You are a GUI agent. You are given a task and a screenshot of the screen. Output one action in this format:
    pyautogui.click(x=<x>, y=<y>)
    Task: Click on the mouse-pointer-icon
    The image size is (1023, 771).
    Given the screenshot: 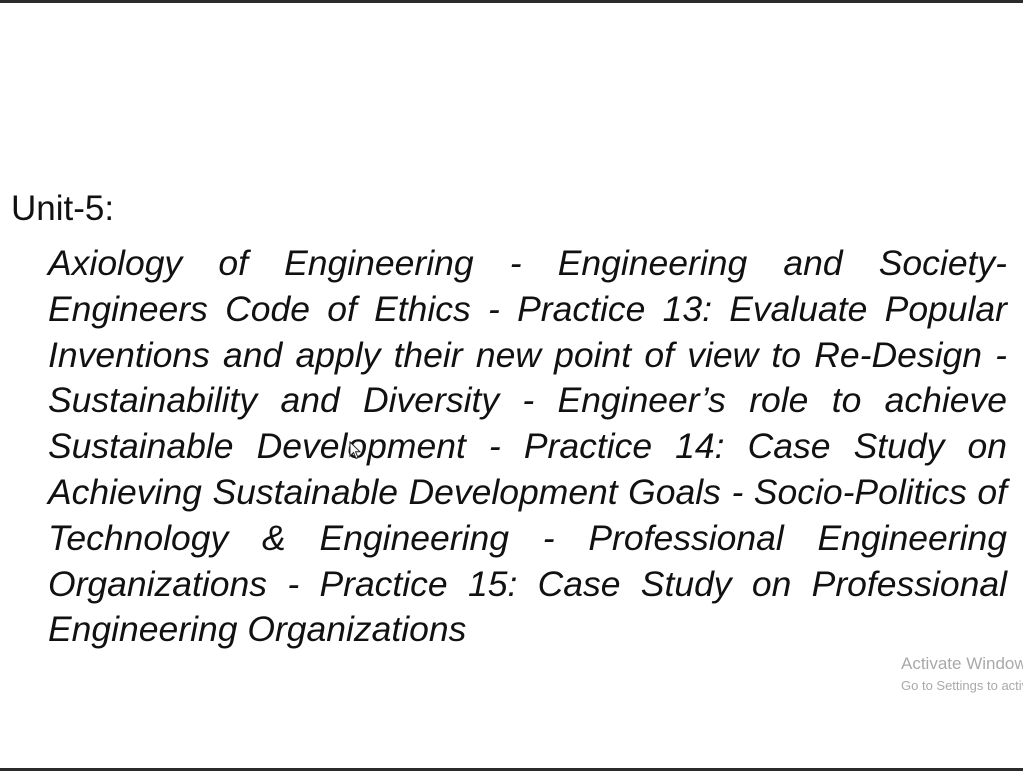 What is the action you would take?
    pyautogui.click(x=355, y=450)
    